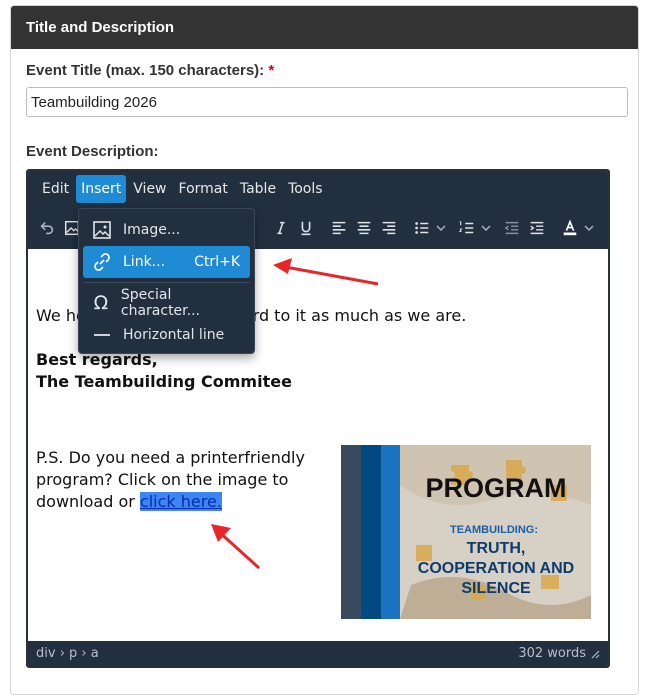  What do you see at coordinates (55, 189) in the screenshot?
I see `menu-edit: Edit` at bounding box center [55, 189].